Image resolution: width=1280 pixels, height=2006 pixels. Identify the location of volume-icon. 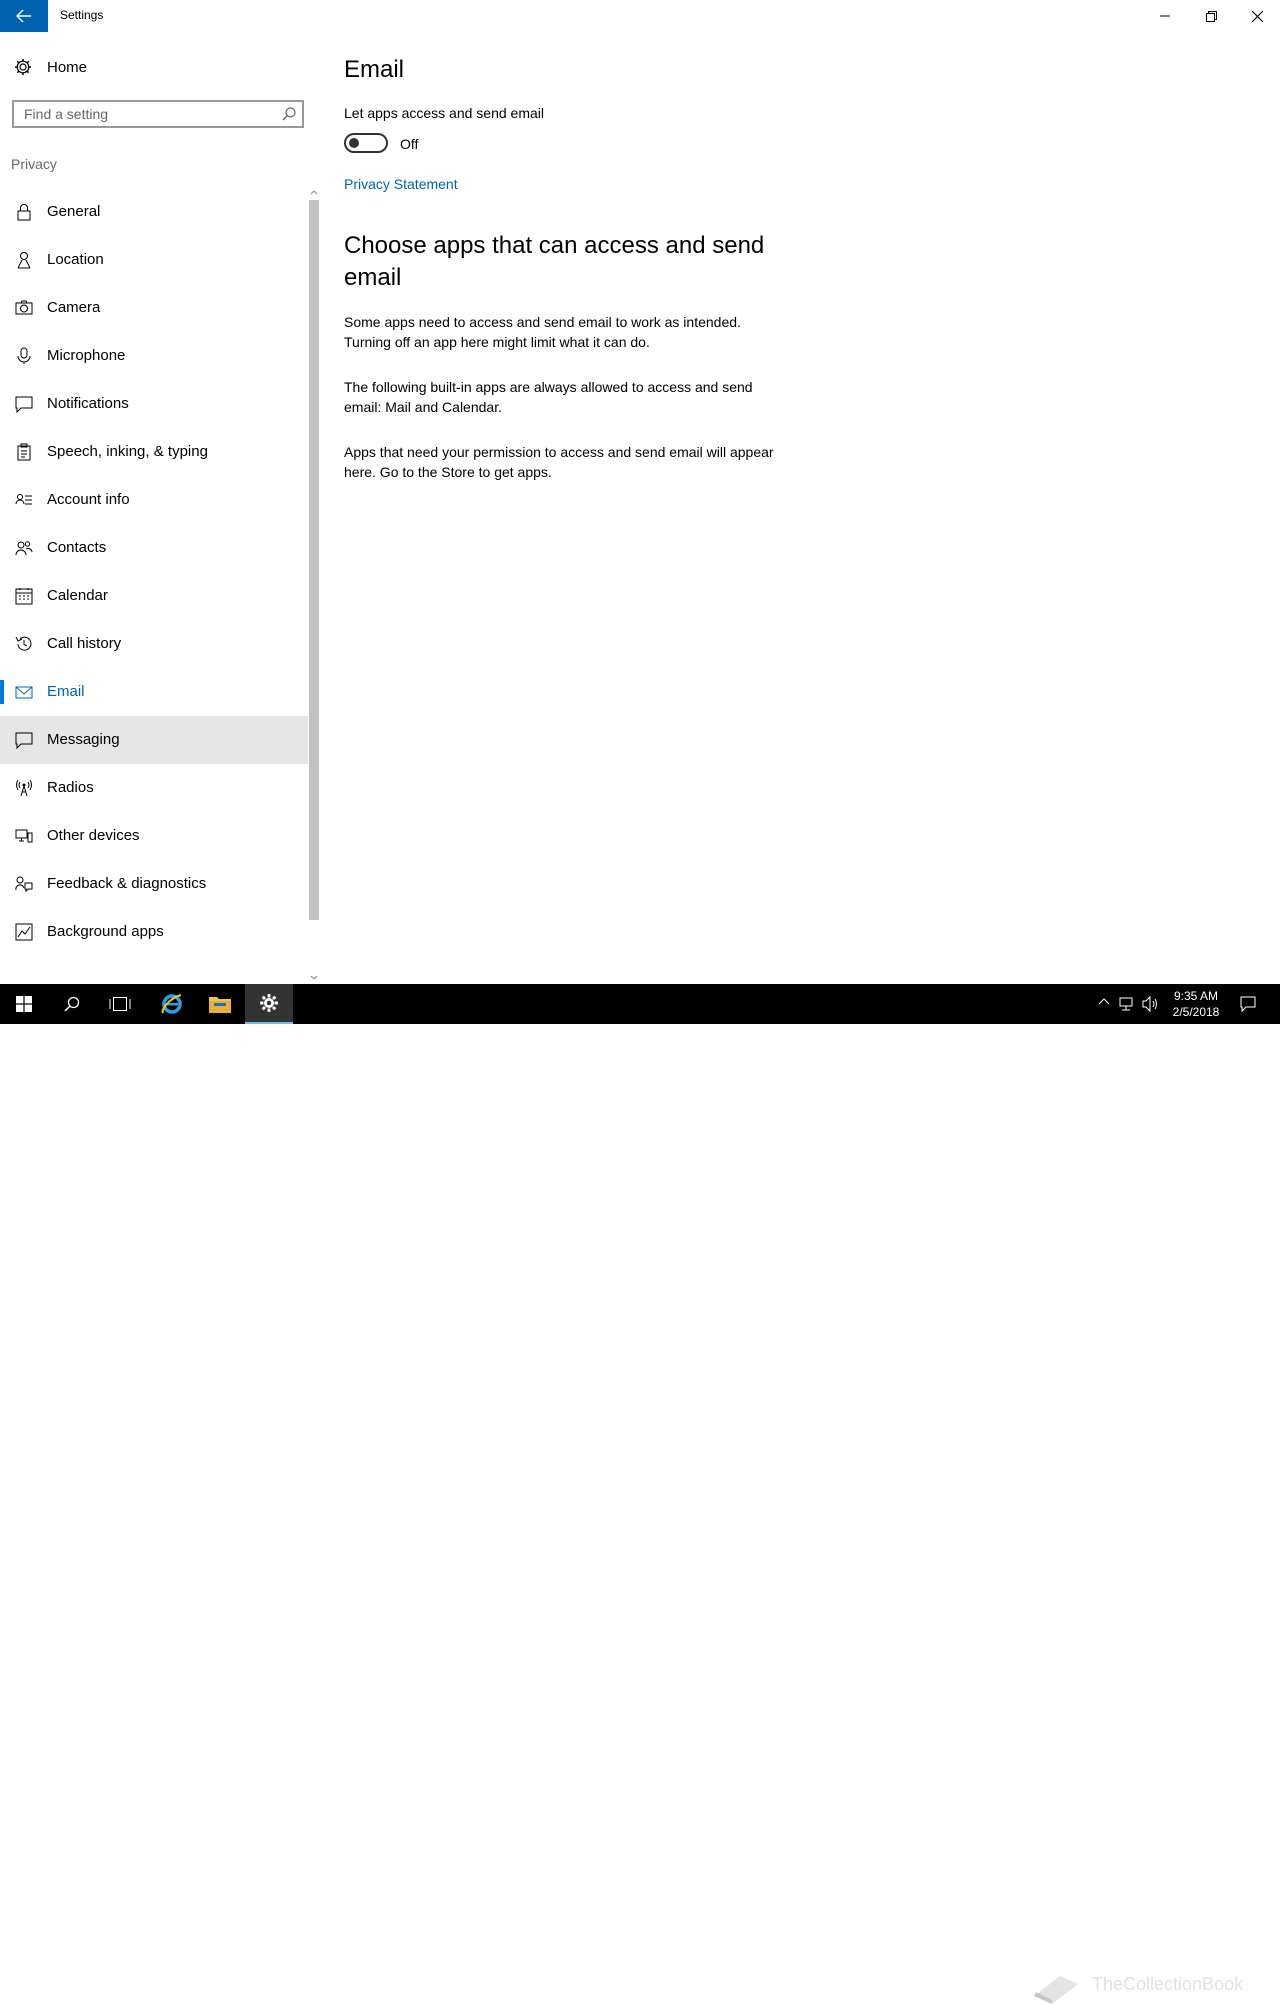
(1151, 1004).